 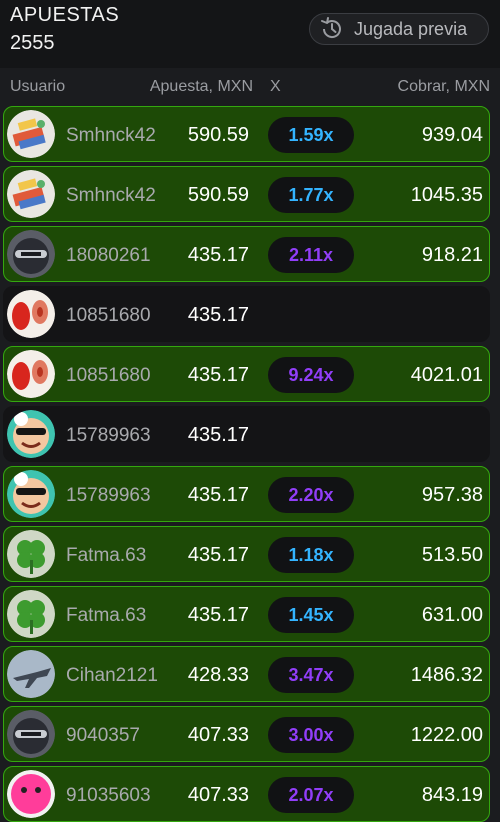 What do you see at coordinates (452, 135) in the screenshot?
I see `cashout-amount: 939.04` at bounding box center [452, 135].